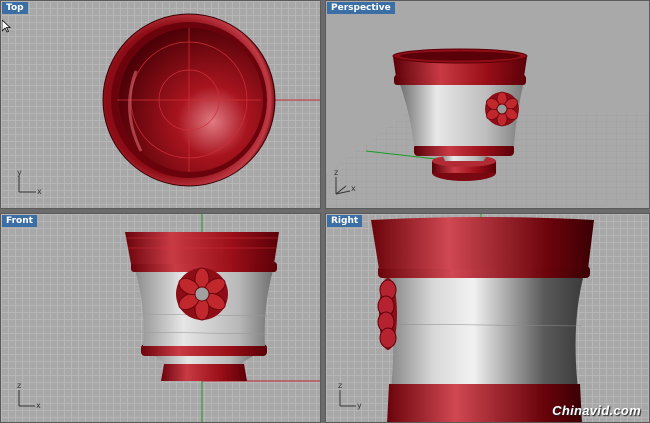 The image size is (650, 423). Describe the element at coordinates (361, 8) in the screenshot. I see `viewport-title-perspective: Perspective` at that location.